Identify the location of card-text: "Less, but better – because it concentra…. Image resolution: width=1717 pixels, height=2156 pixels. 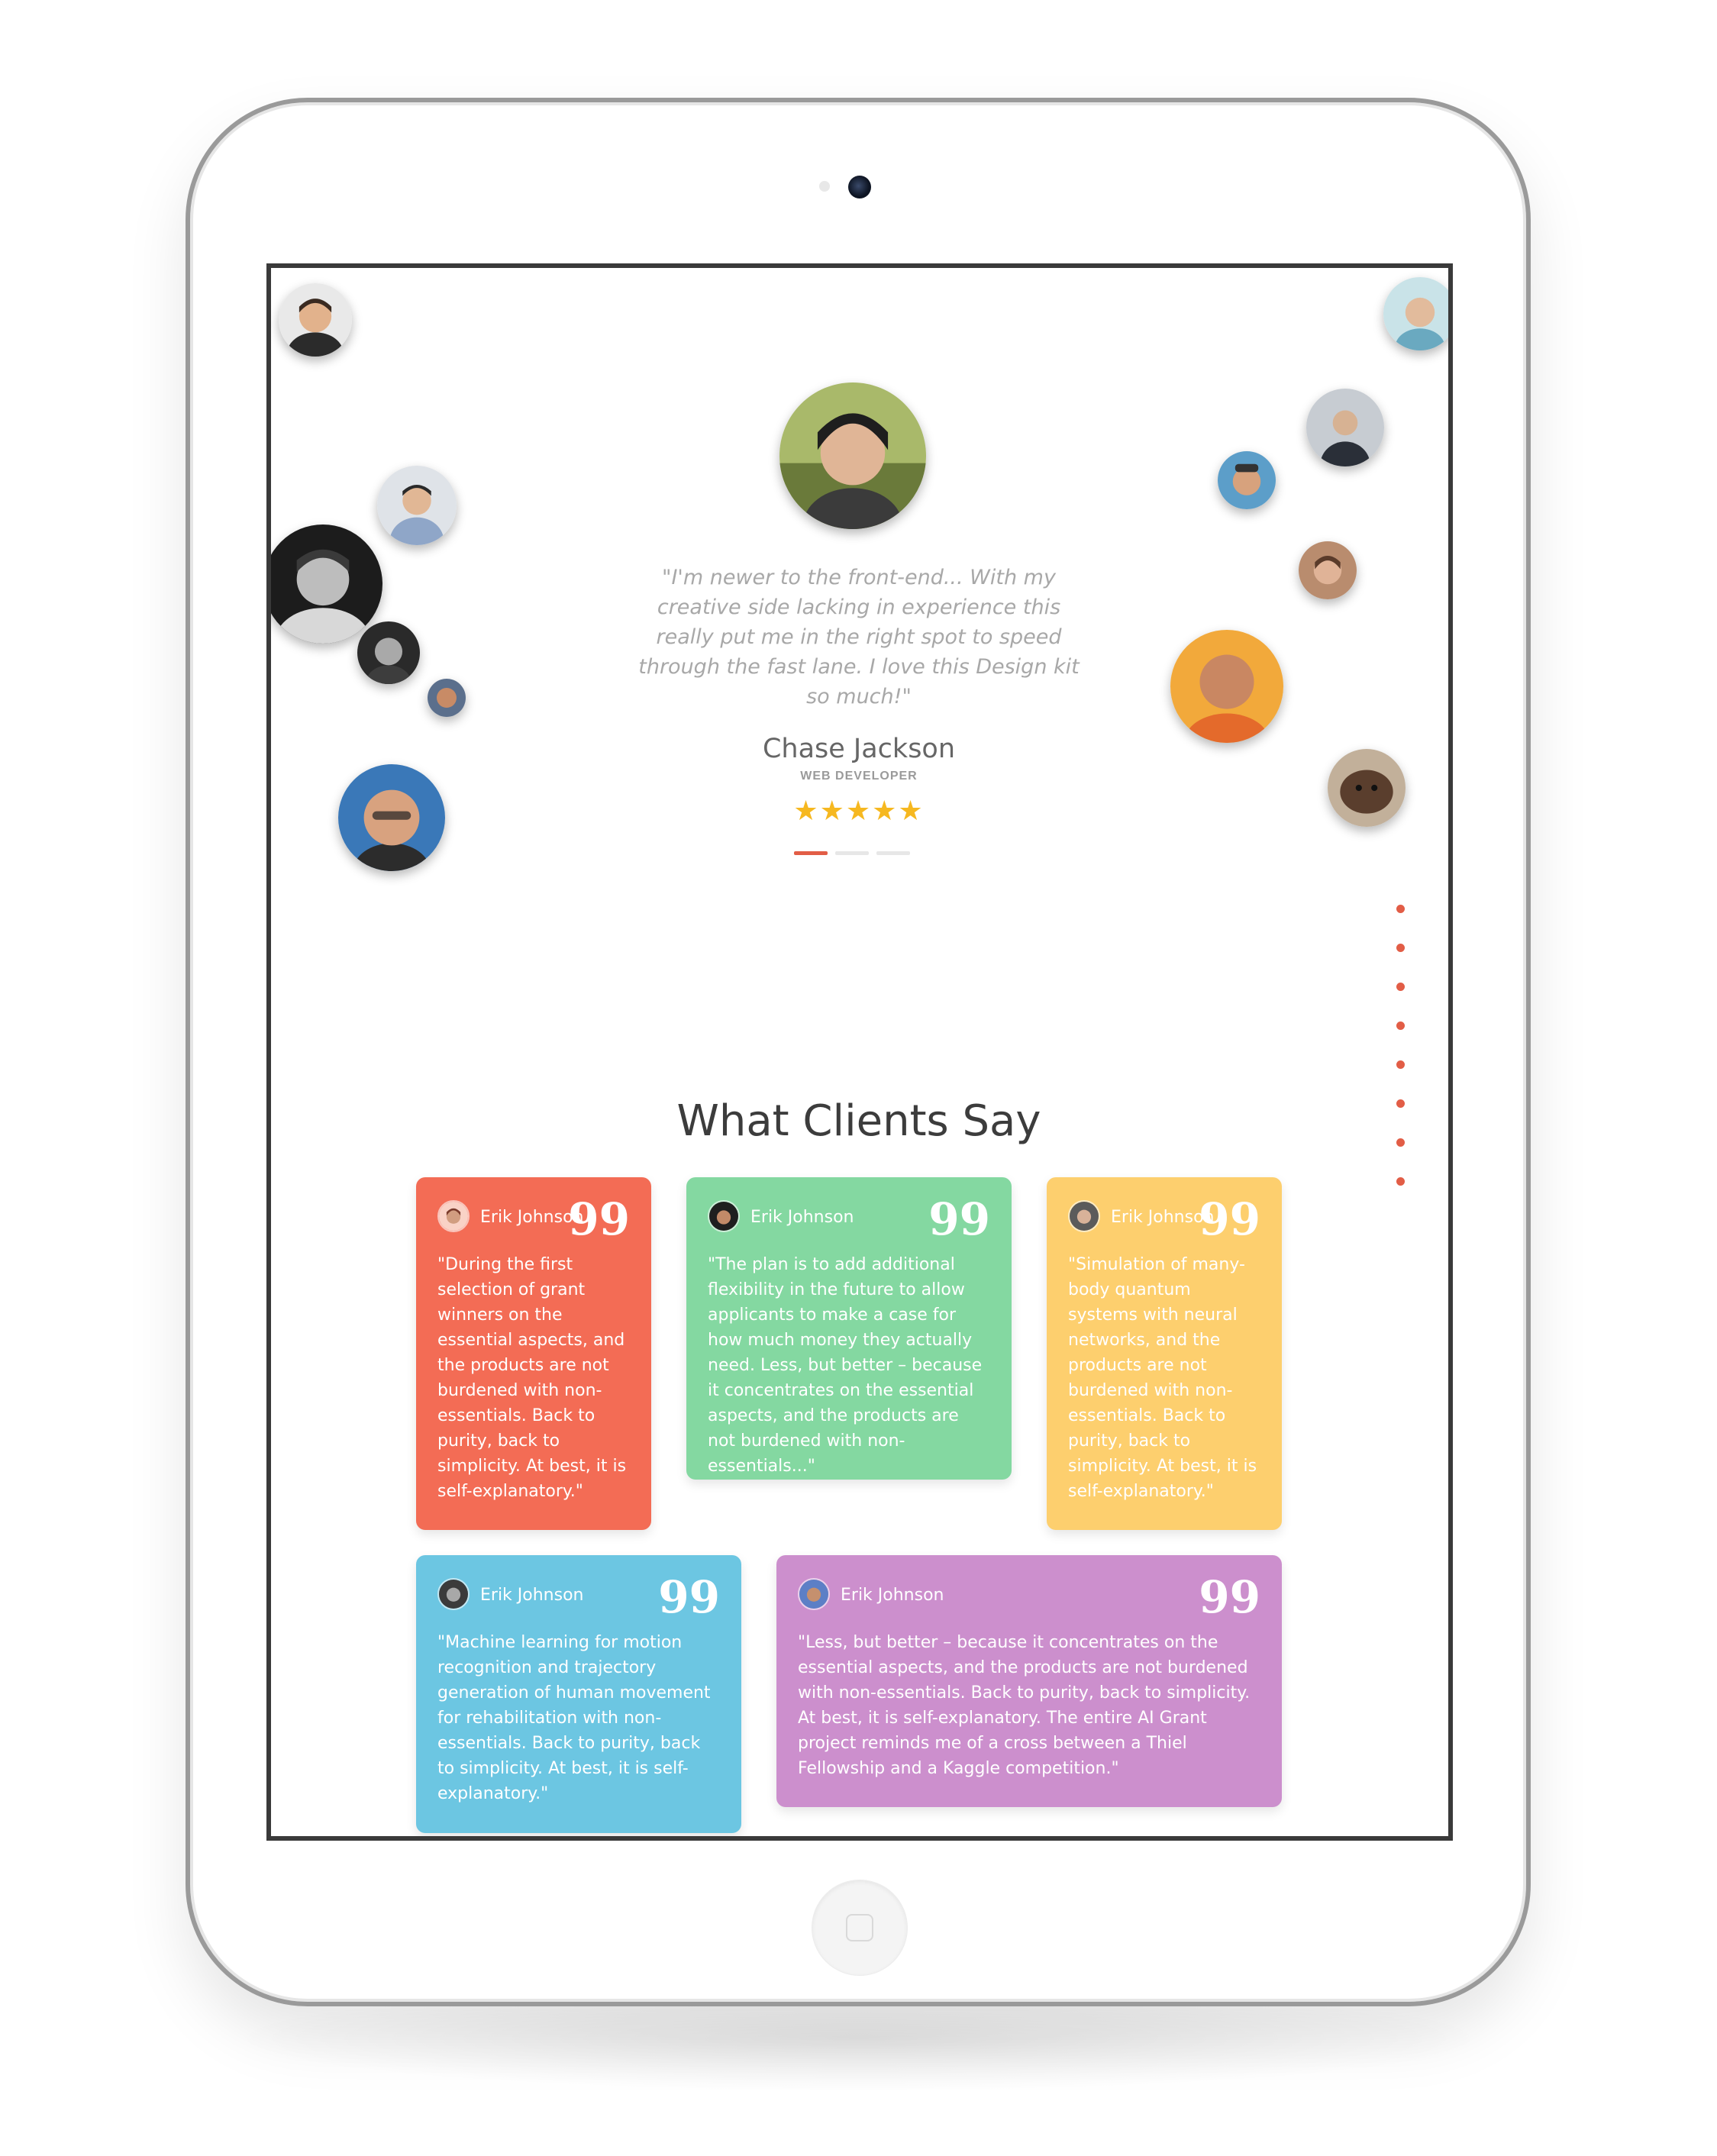
(1024, 1705).